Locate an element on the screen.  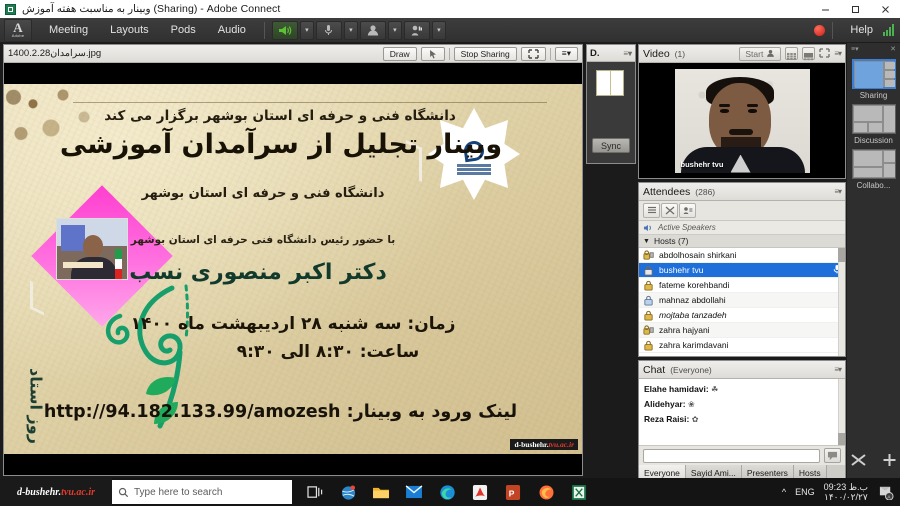
layout-thumbnail-sharing is located at coordinates (873, 74).